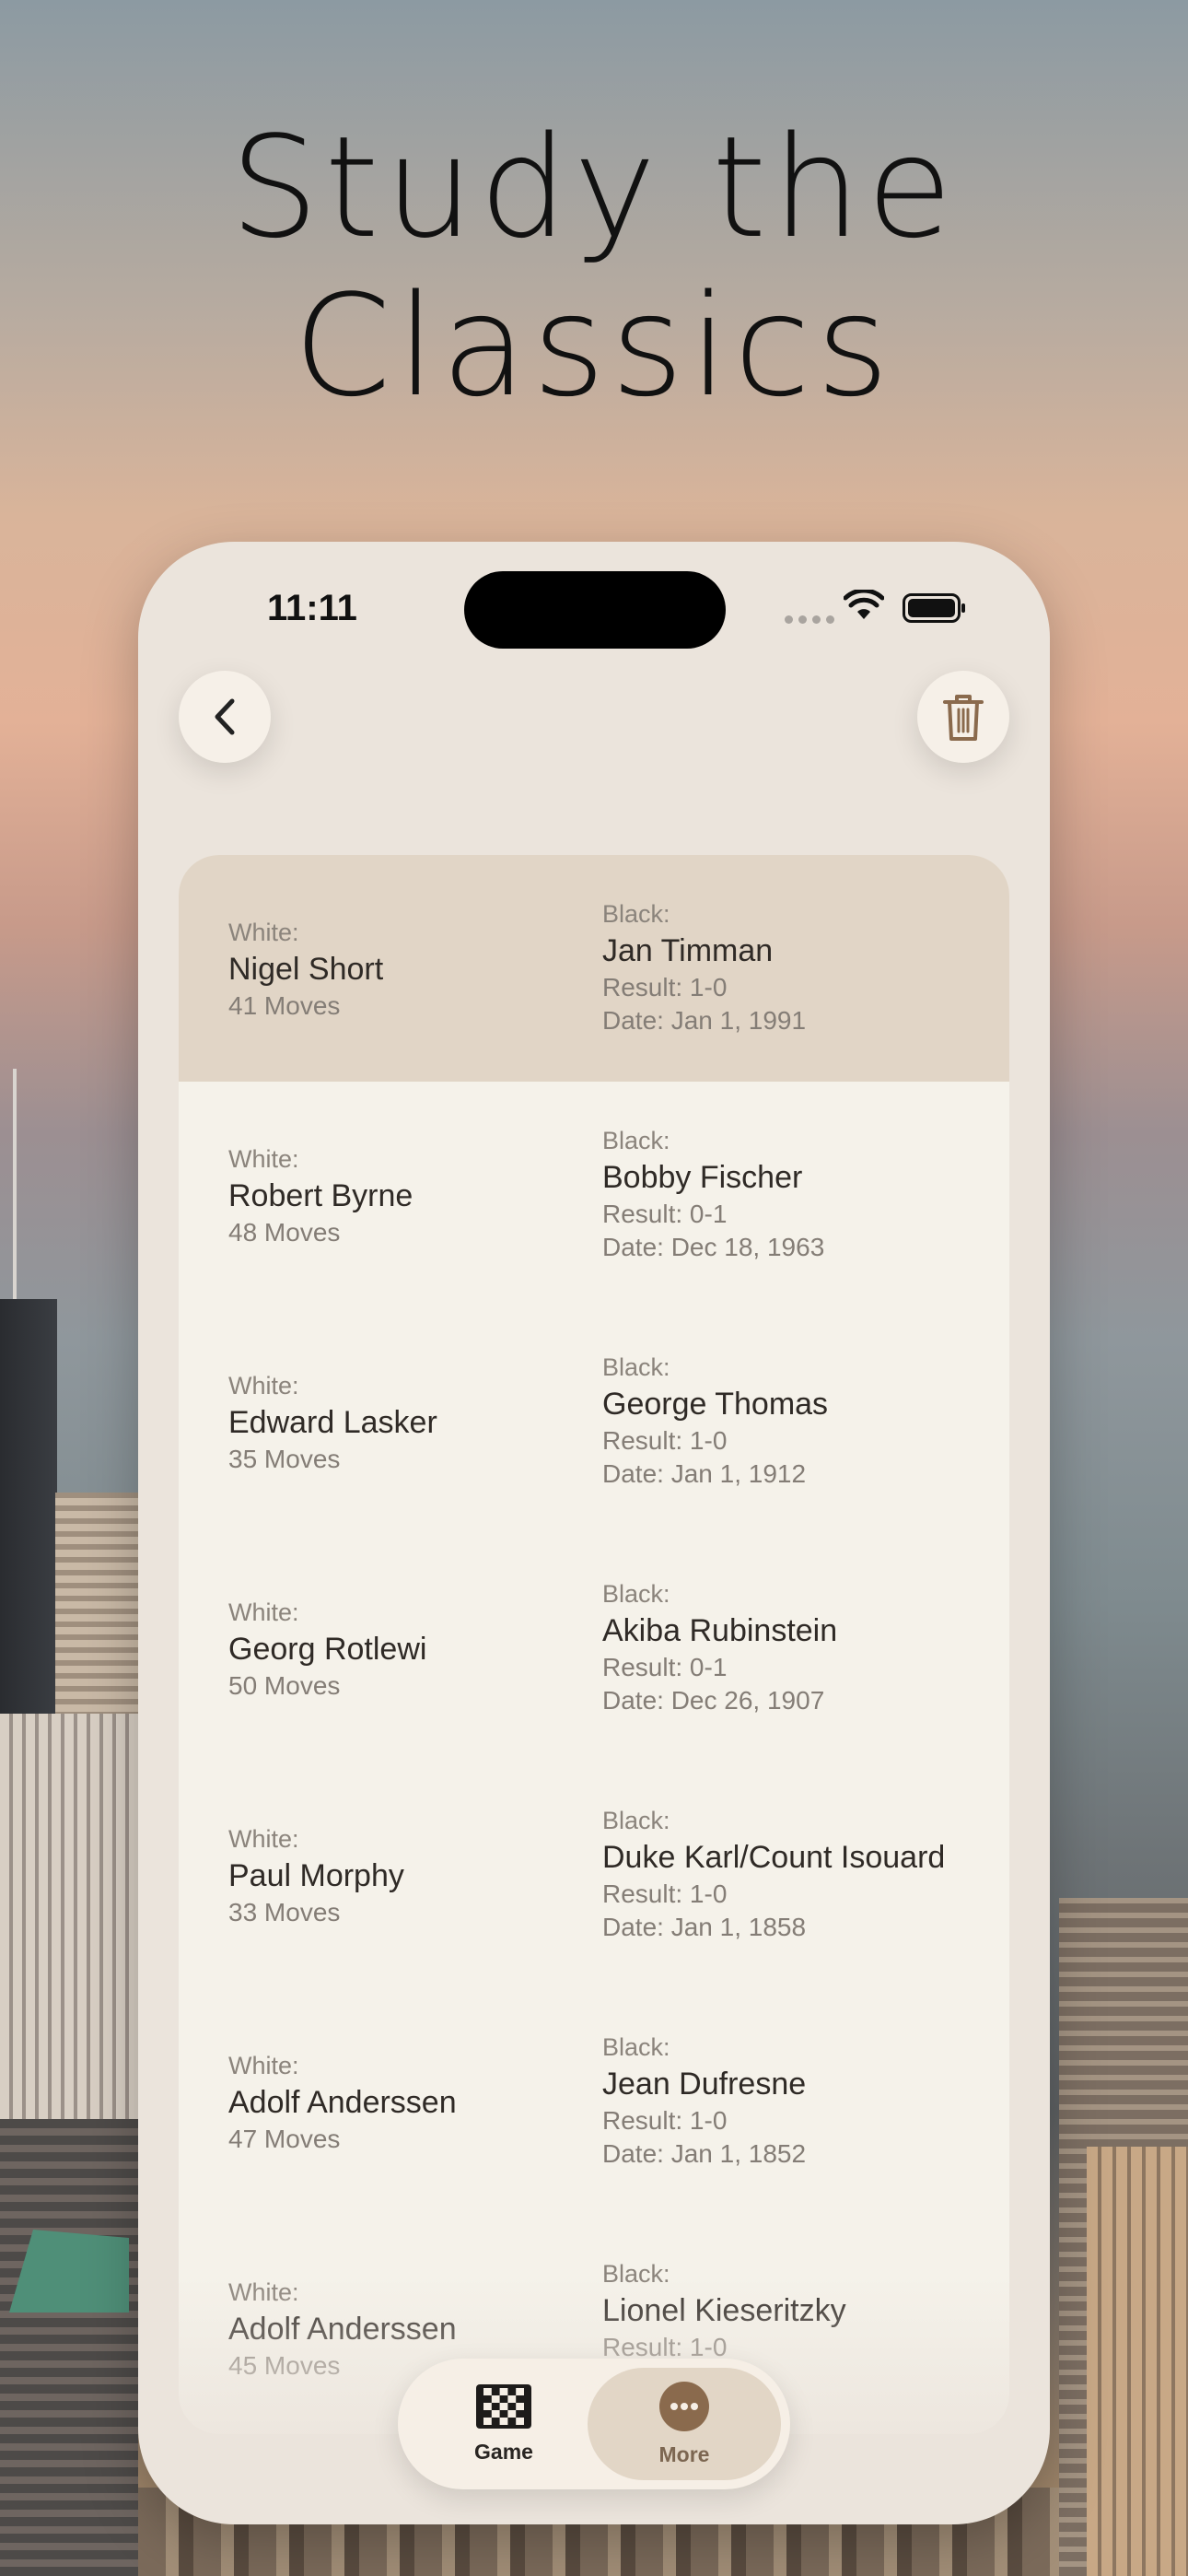  What do you see at coordinates (713, 1247) in the screenshot?
I see `game-date: Date: Dec 18, 1963` at bounding box center [713, 1247].